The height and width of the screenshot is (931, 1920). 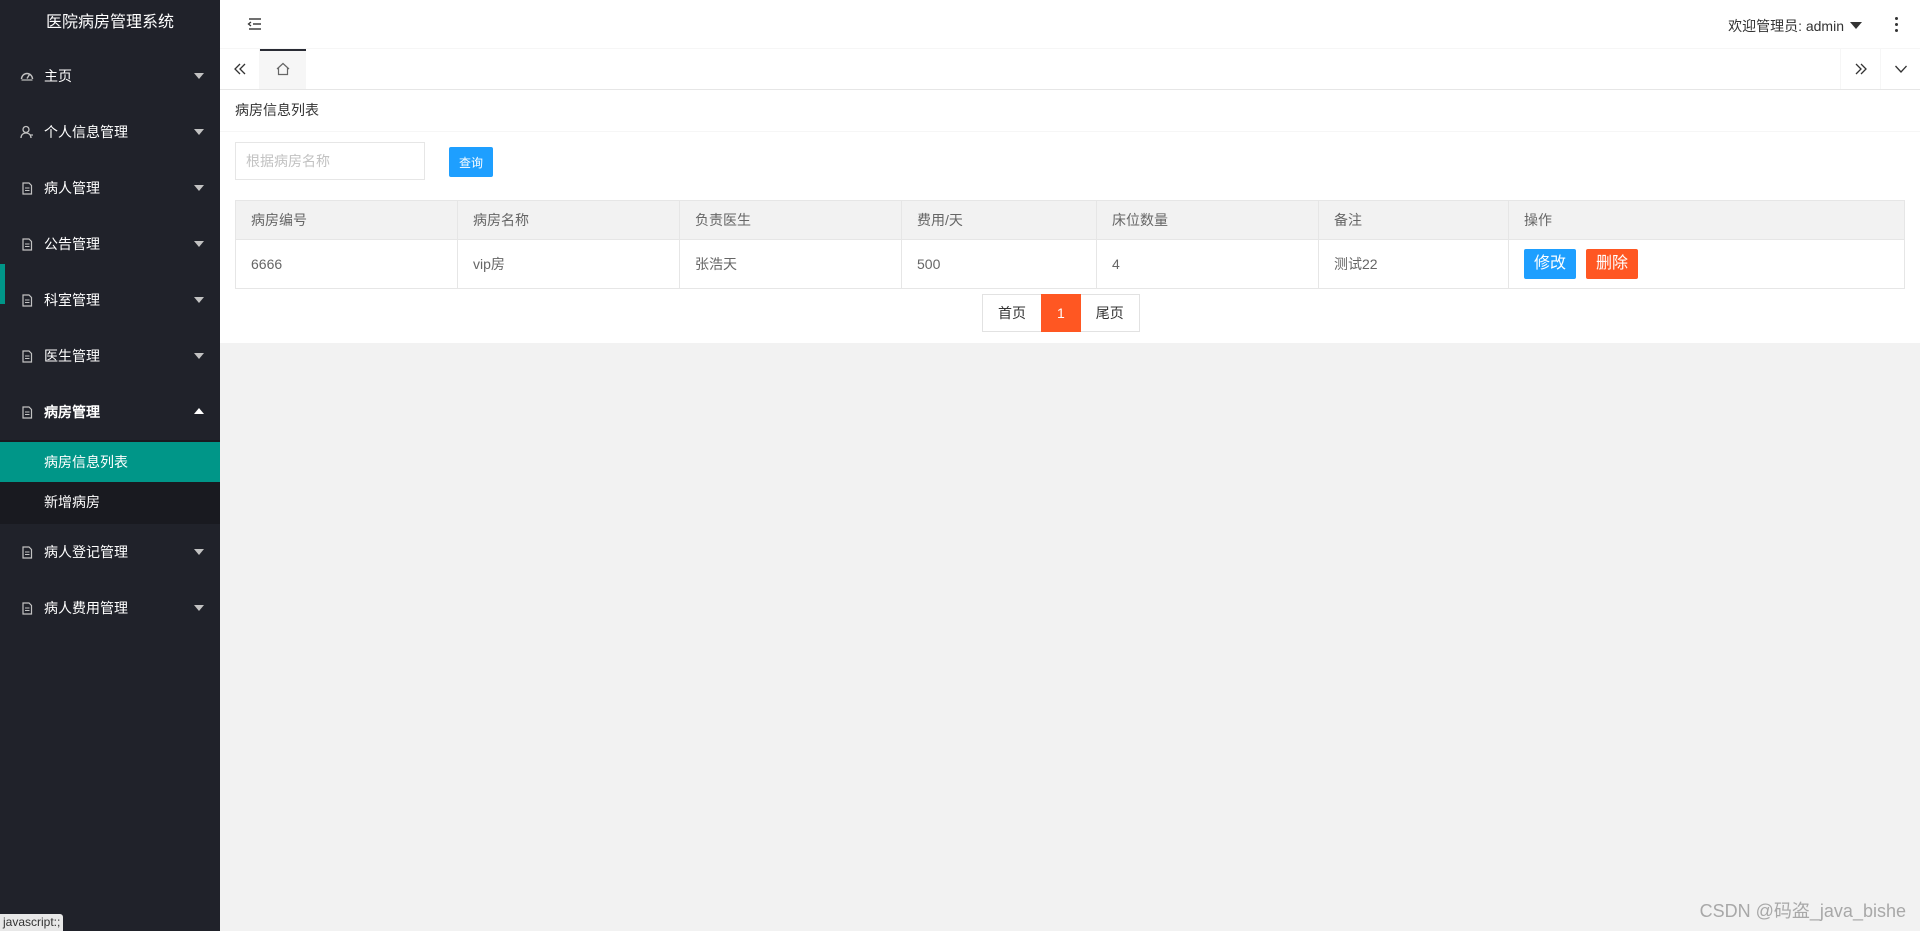 What do you see at coordinates (1413, 220) in the screenshot?
I see `column-header-remark: 备注` at bounding box center [1413, 220].